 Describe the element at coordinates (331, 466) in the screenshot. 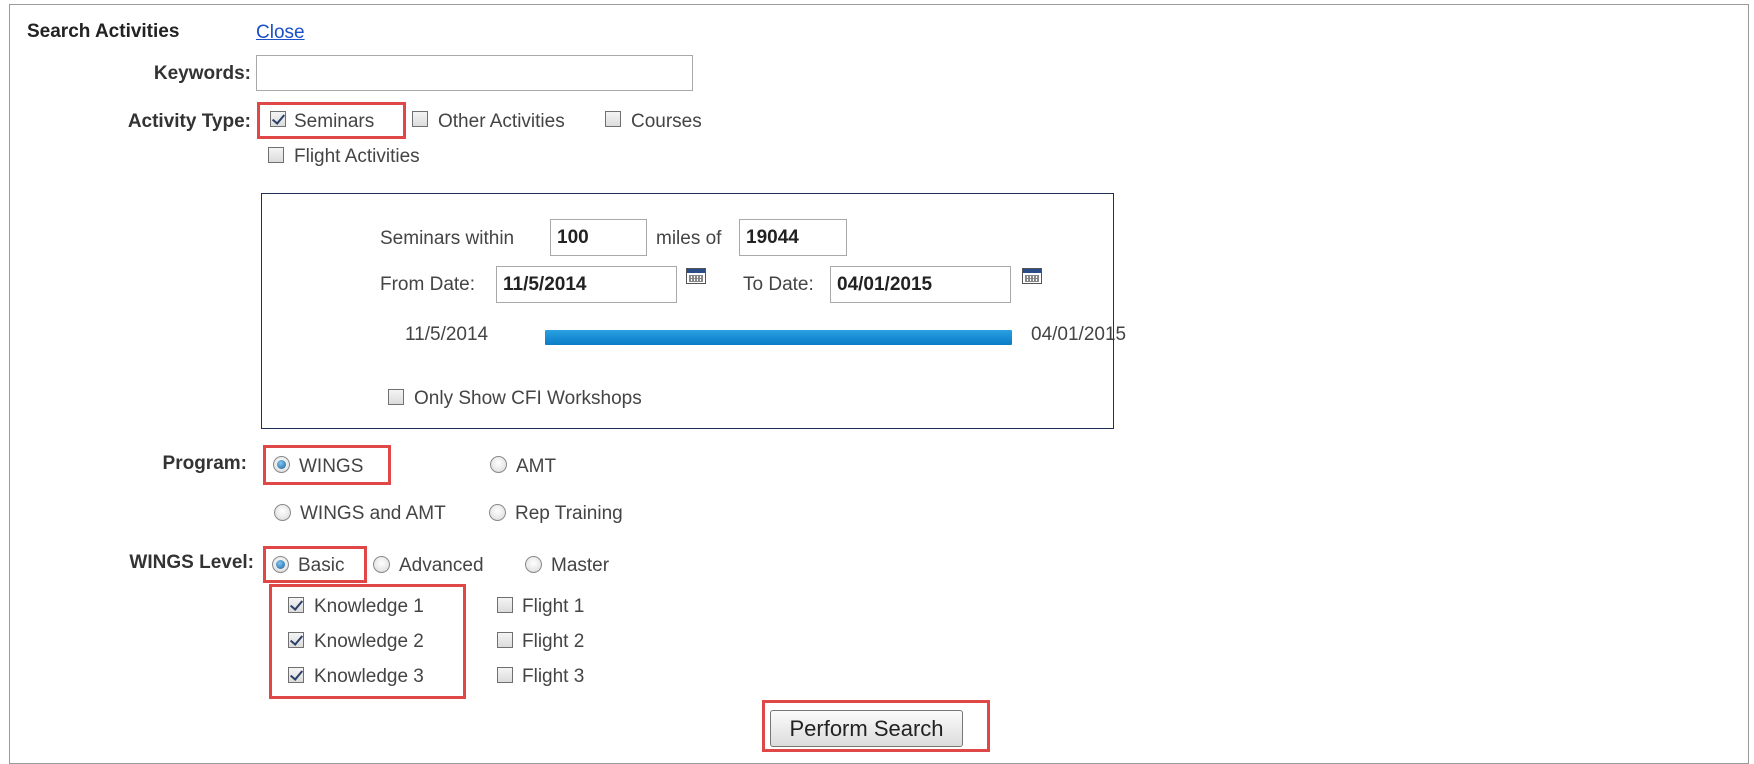

I see `wings-option-label: WINGS` at that location.